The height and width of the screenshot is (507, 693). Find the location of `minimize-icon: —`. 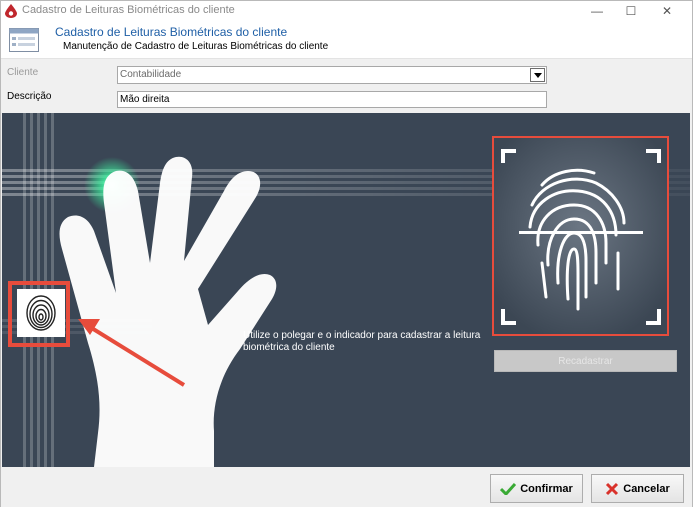

minimize-icon: — is located at coordinates (597, 11).